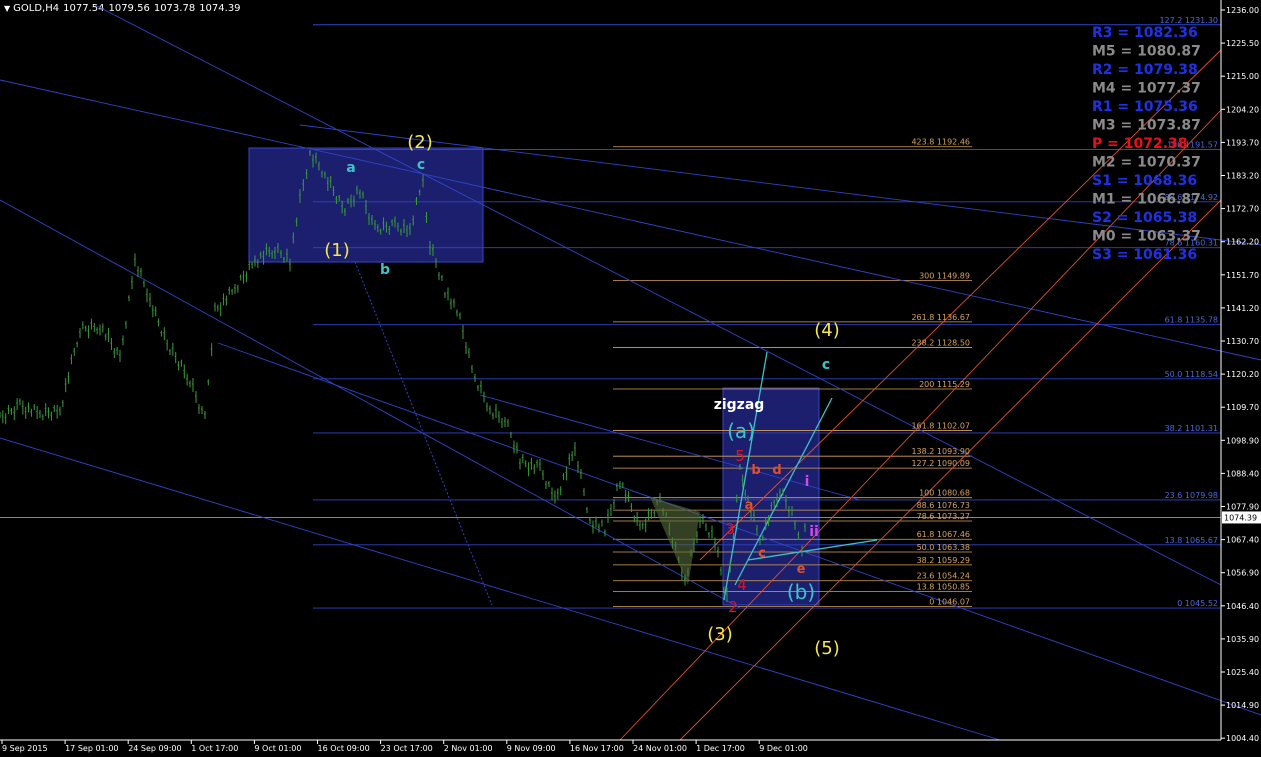 The image size is (1261, 757). I want to click on time-tick-label: 9 Dec 01:00, so click(783, 748).